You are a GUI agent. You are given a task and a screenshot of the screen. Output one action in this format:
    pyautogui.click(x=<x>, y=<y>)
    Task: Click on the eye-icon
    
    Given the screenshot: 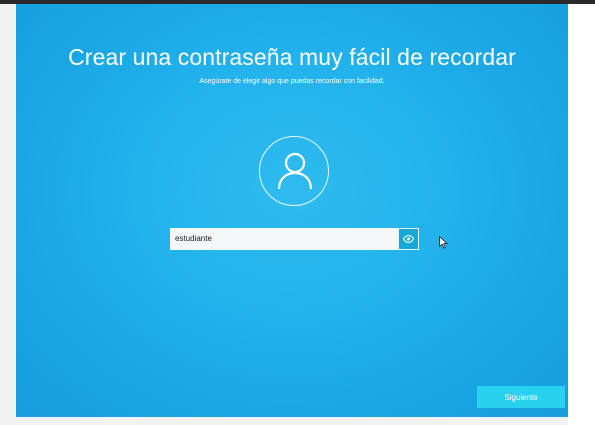 What is the action you would take?
    pyautogui.click(x=408, y=239)
    